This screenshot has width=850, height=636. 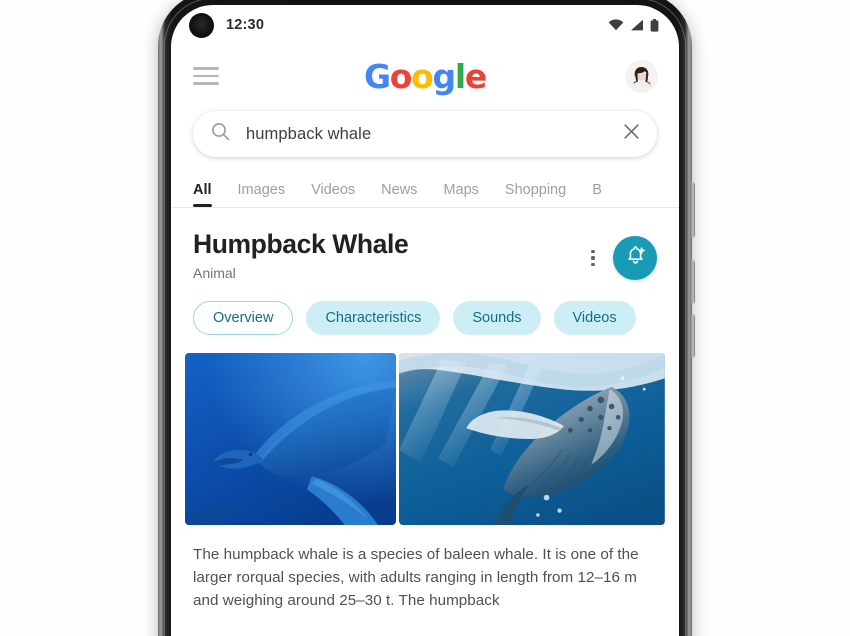 What do you see at coordinates (262, 194) in the screenshot?
I see `tab-images: Images` at bounding box center [262, 194].